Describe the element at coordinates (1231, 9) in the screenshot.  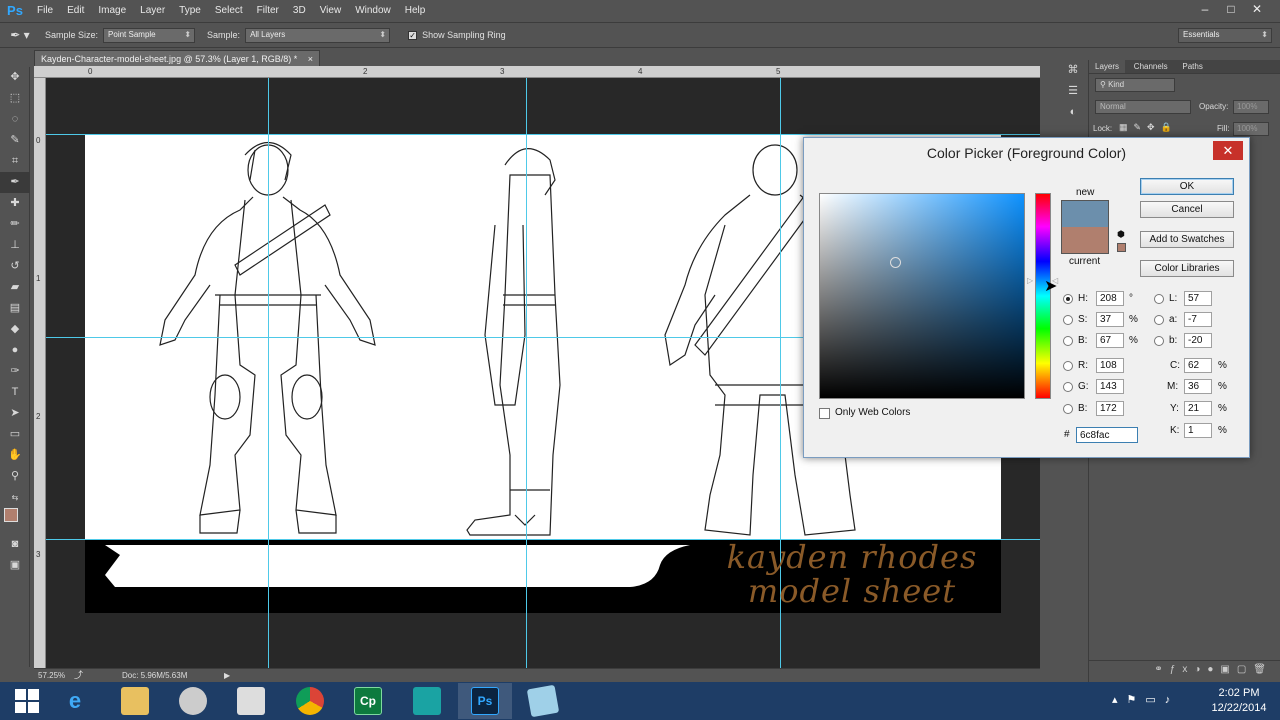
I see `maximize-button: □` at that location.